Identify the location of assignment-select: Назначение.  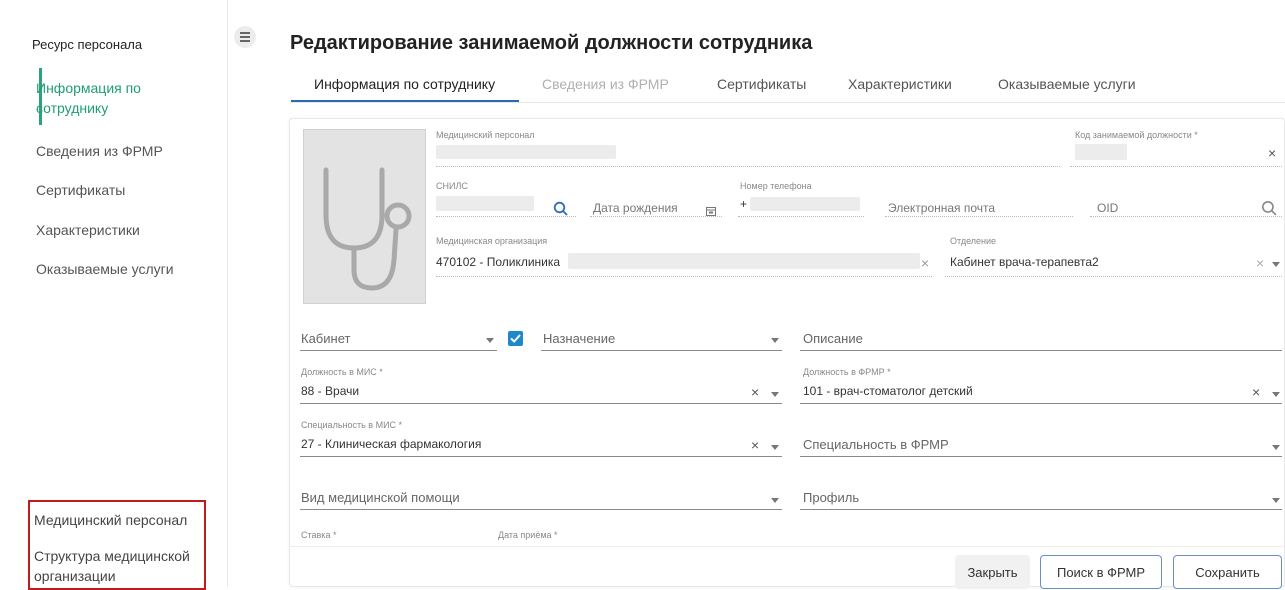
(579, 338).